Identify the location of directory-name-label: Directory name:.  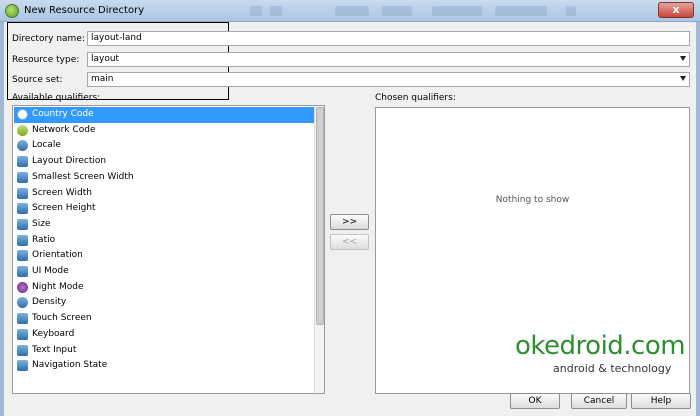
(48, 39).